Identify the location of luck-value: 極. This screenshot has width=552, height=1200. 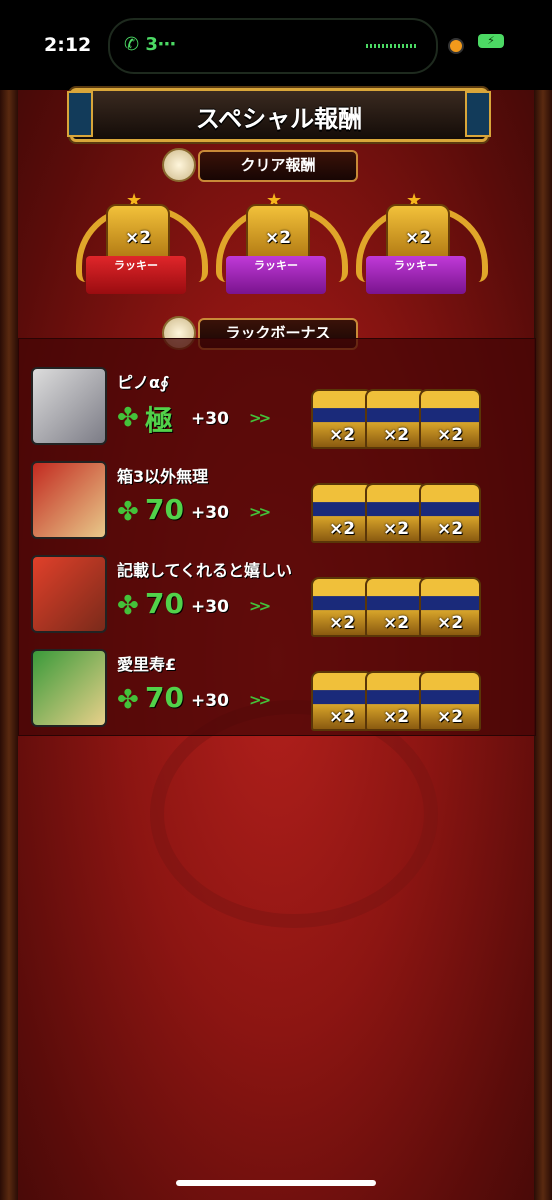
(159, 420).